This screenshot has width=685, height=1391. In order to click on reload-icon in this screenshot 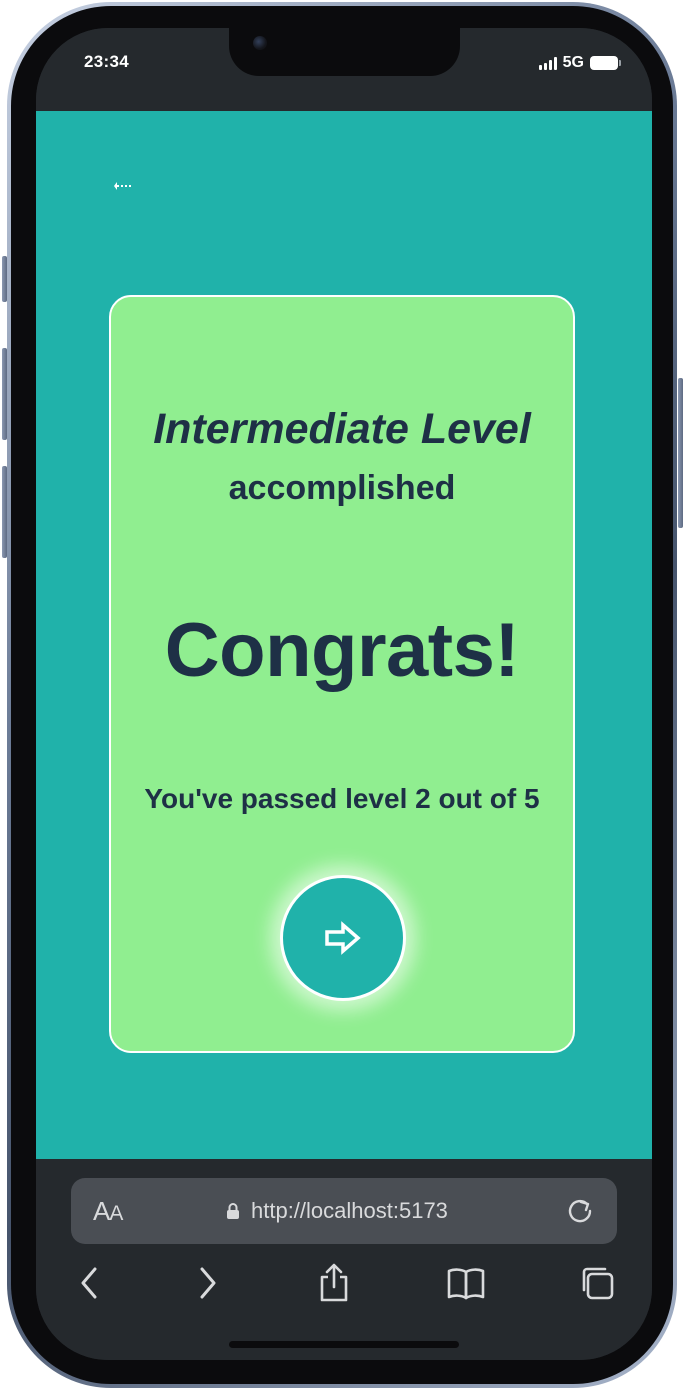, I will do `click(580, 1211)`.